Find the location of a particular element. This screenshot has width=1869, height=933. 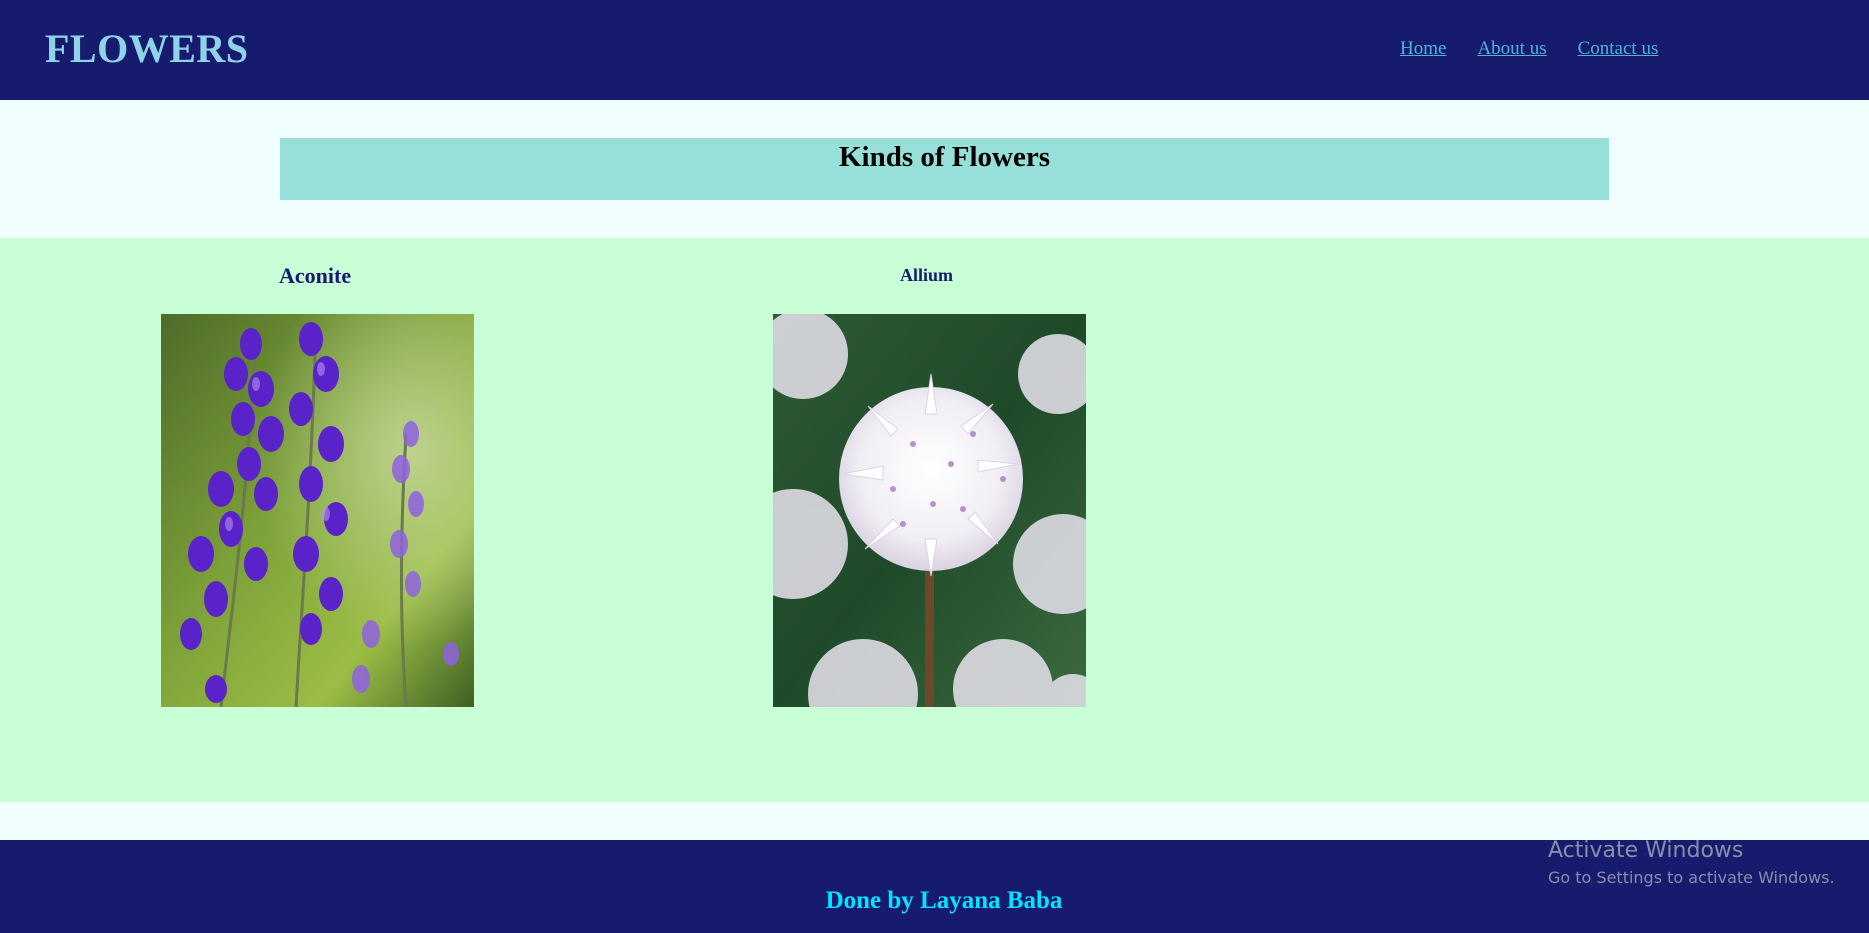

site-header: FLOWERS Home About us Contact us is located at coordinates (934, 50).